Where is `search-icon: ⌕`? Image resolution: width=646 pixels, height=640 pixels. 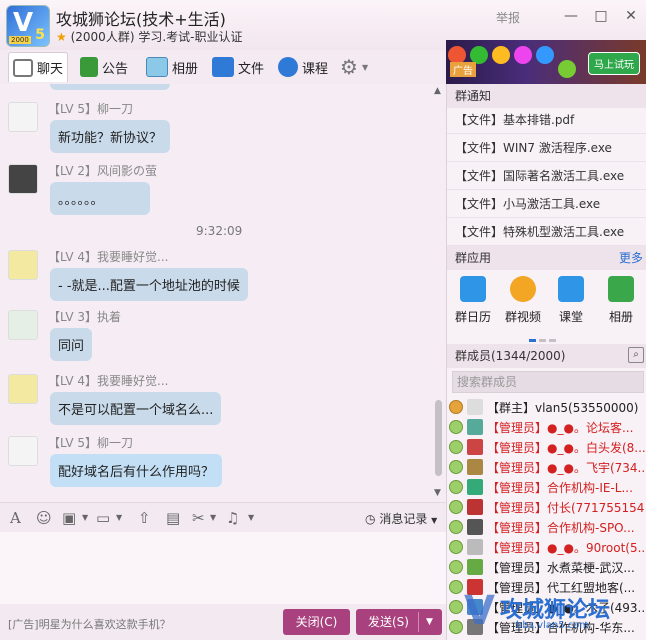
search-icon: ⌕ is located at coordinates (636, 355).